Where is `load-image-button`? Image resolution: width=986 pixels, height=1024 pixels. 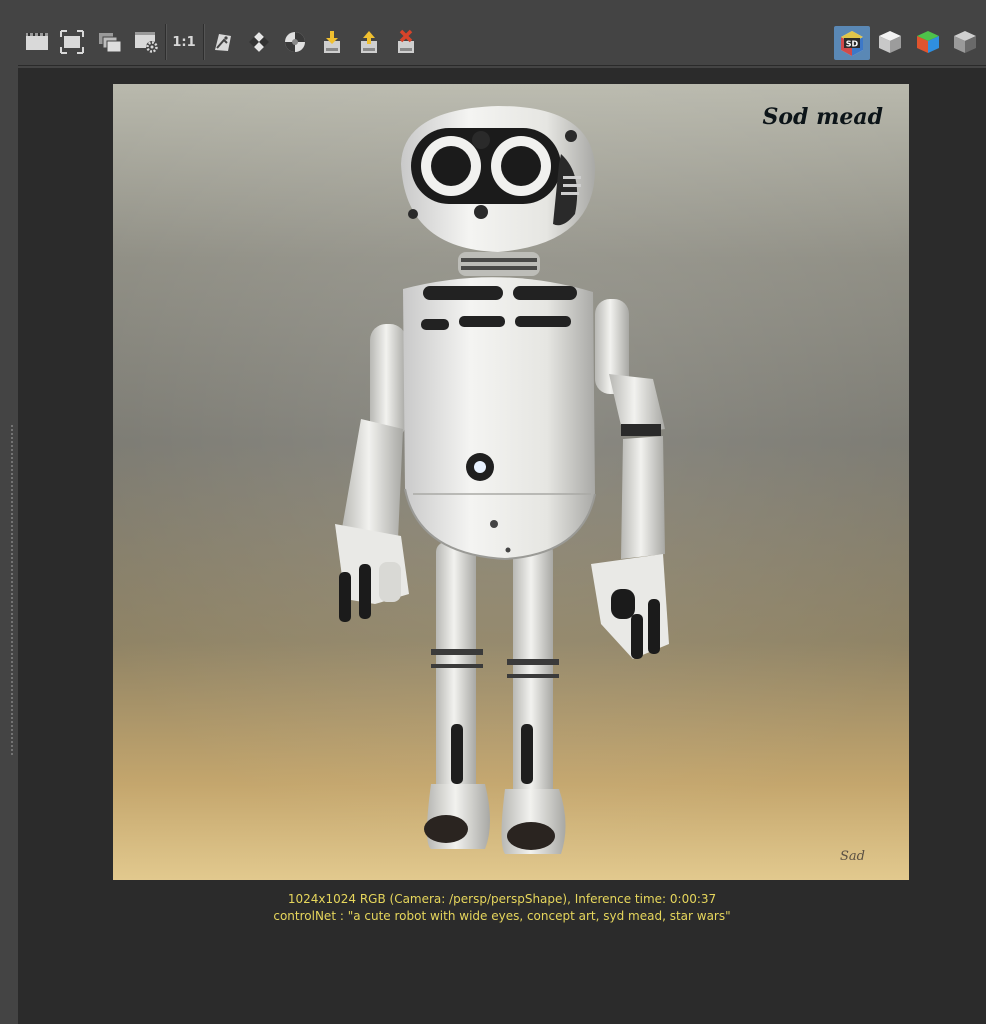
load-image-button is located at coordinates (332, 42).